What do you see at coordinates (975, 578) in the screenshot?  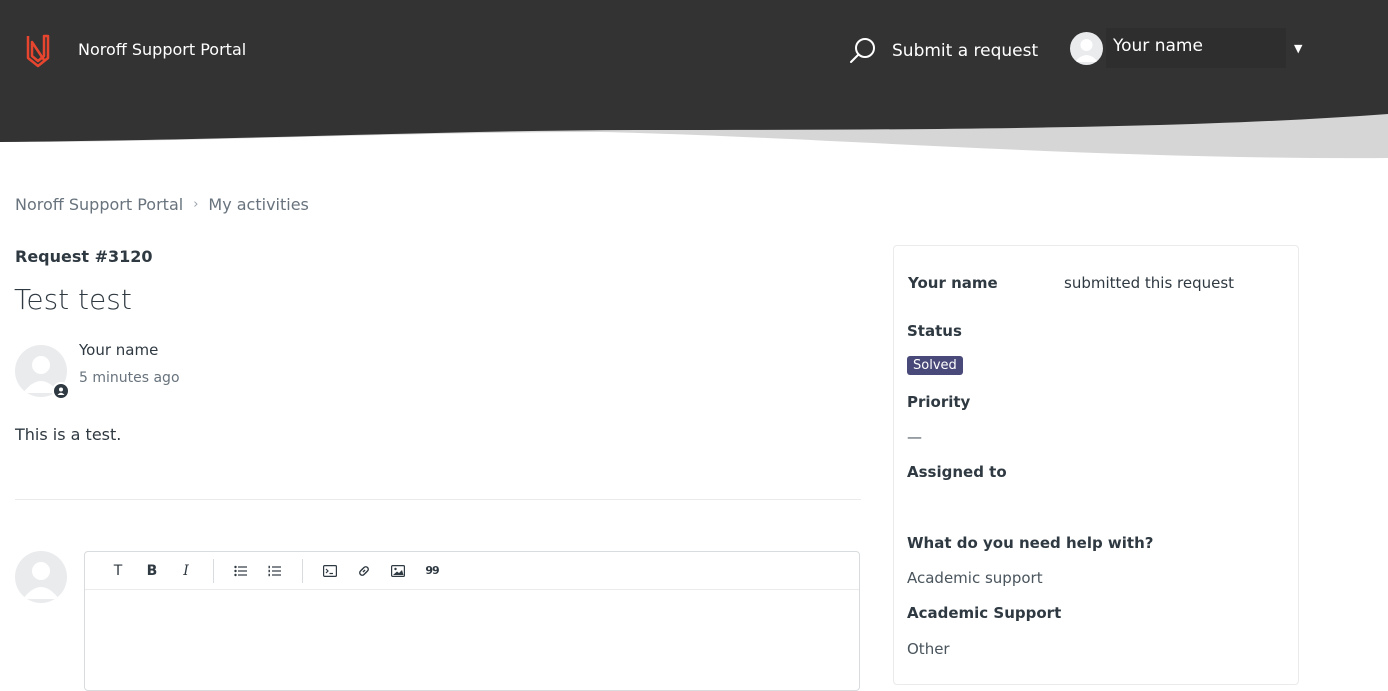 I see `help-topic-value: Academic support` at bounding box center [975, 578].